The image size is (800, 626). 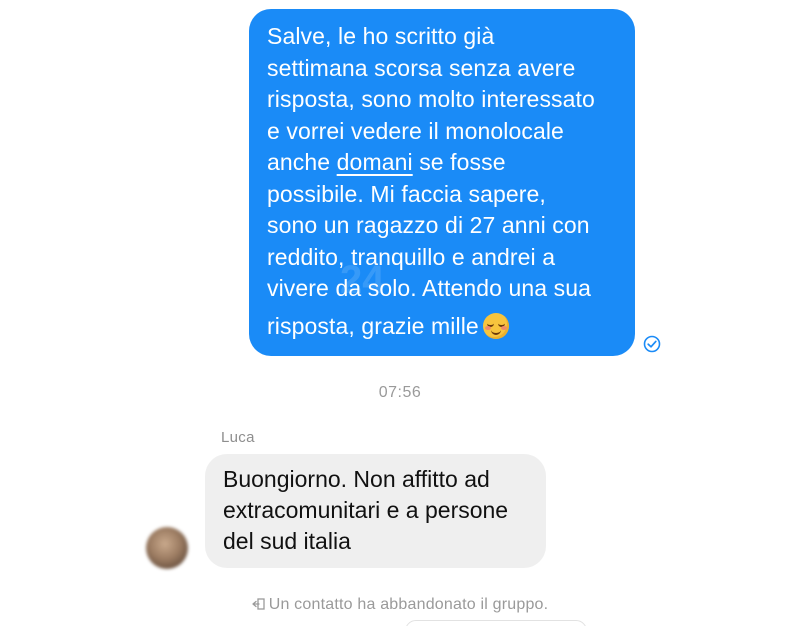 I want to click on message-line: Salve, le ho scritto già, so click(x=381, y=36).